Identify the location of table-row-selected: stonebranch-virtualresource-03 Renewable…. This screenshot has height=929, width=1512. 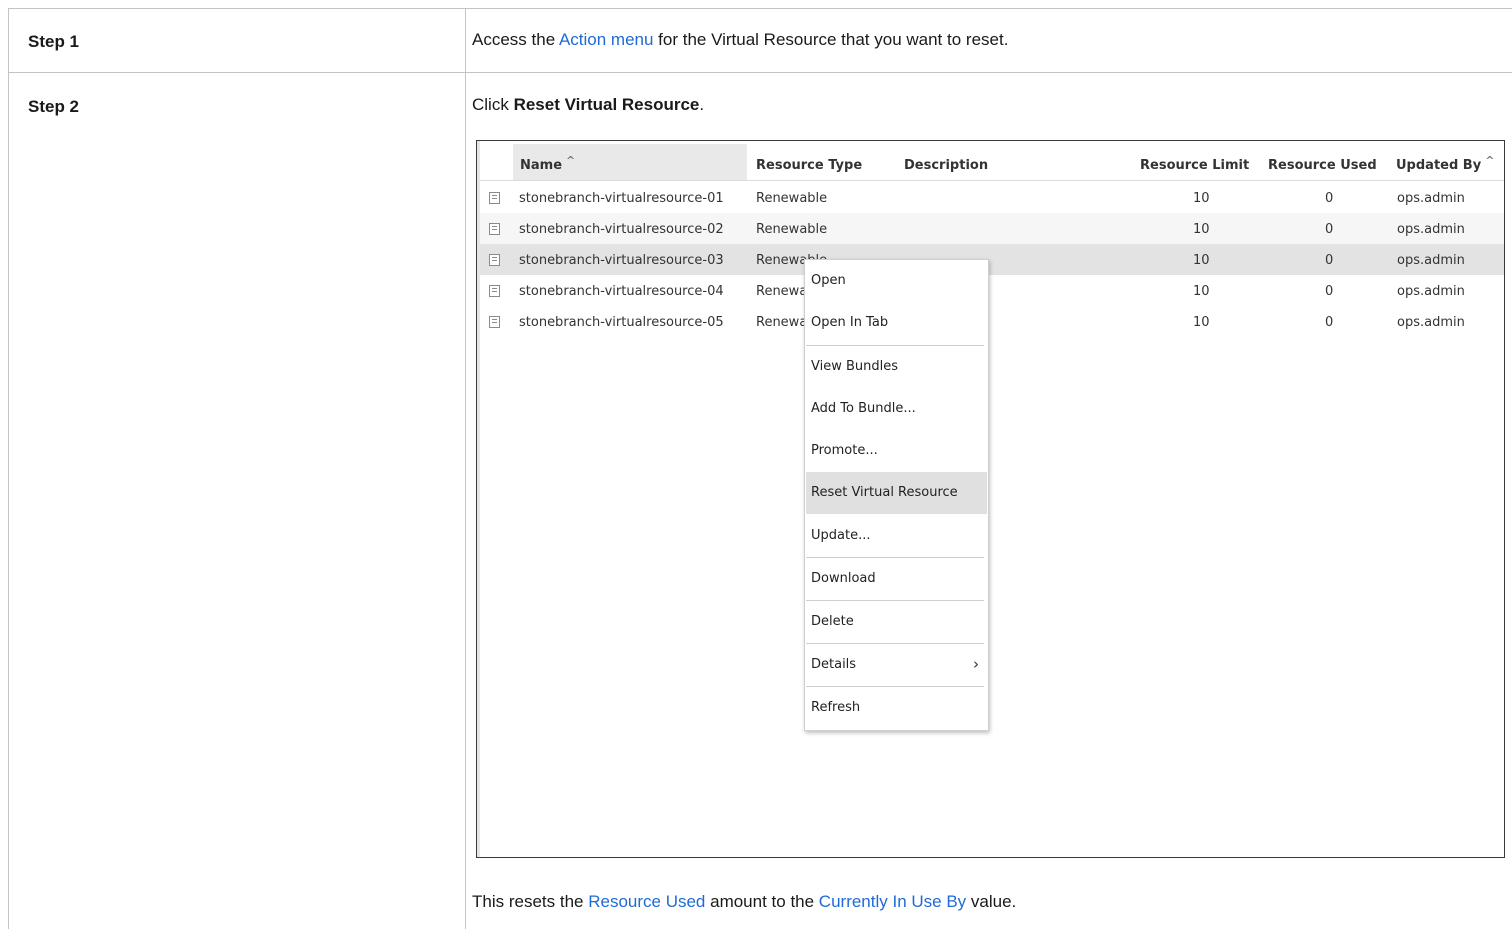
(992, 259).